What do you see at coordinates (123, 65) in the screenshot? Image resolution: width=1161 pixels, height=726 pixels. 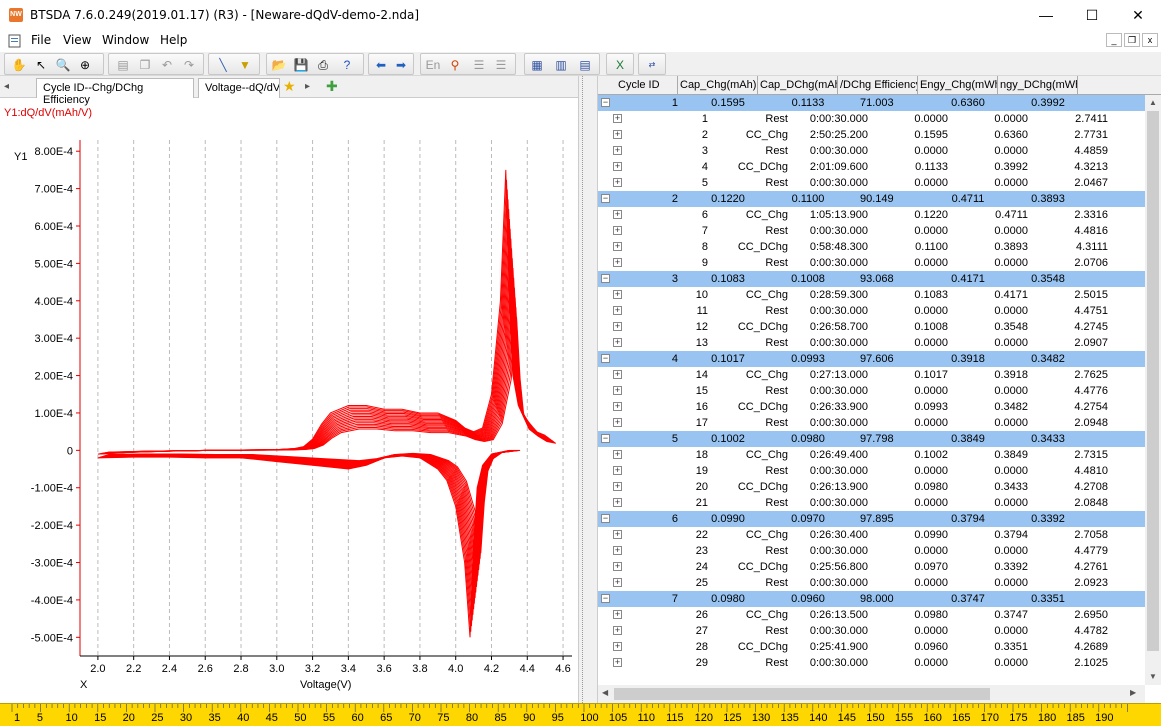 I see `table-view-icon: ▤` at bounding box center [123, 65].